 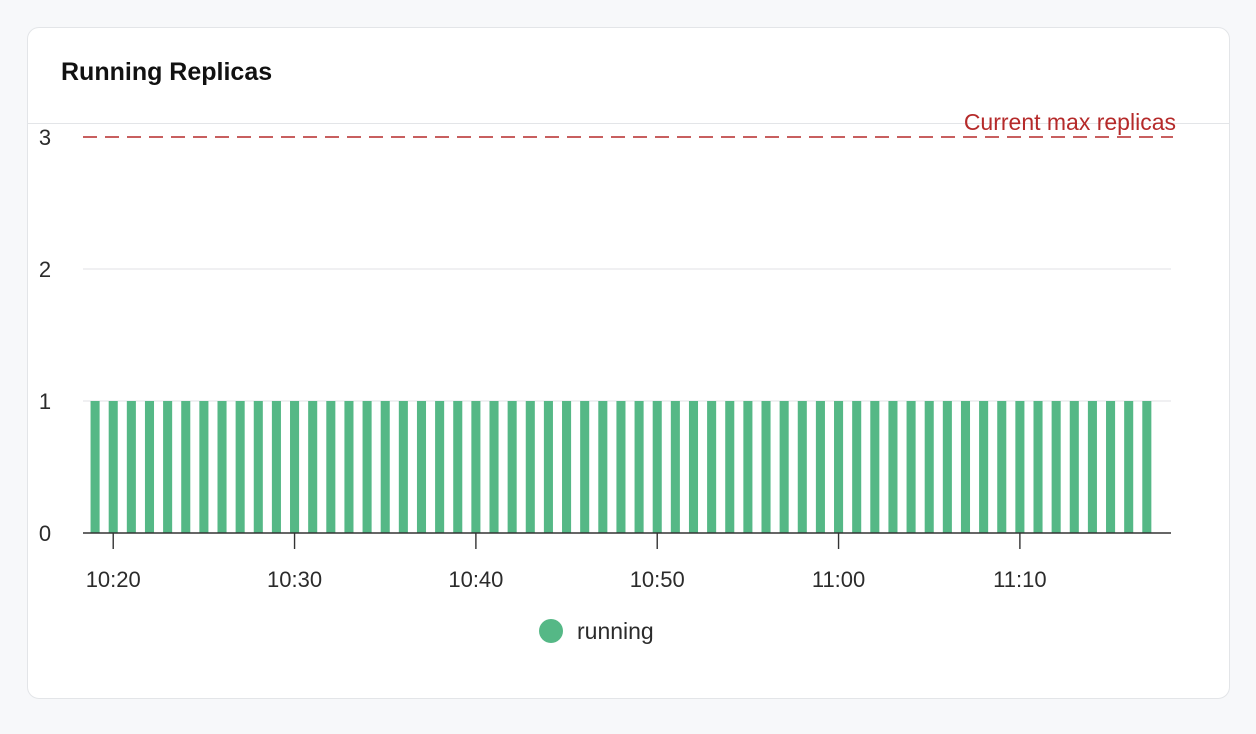 I want to click on y-tick-label-1: 1, so click(x=45, y=401).